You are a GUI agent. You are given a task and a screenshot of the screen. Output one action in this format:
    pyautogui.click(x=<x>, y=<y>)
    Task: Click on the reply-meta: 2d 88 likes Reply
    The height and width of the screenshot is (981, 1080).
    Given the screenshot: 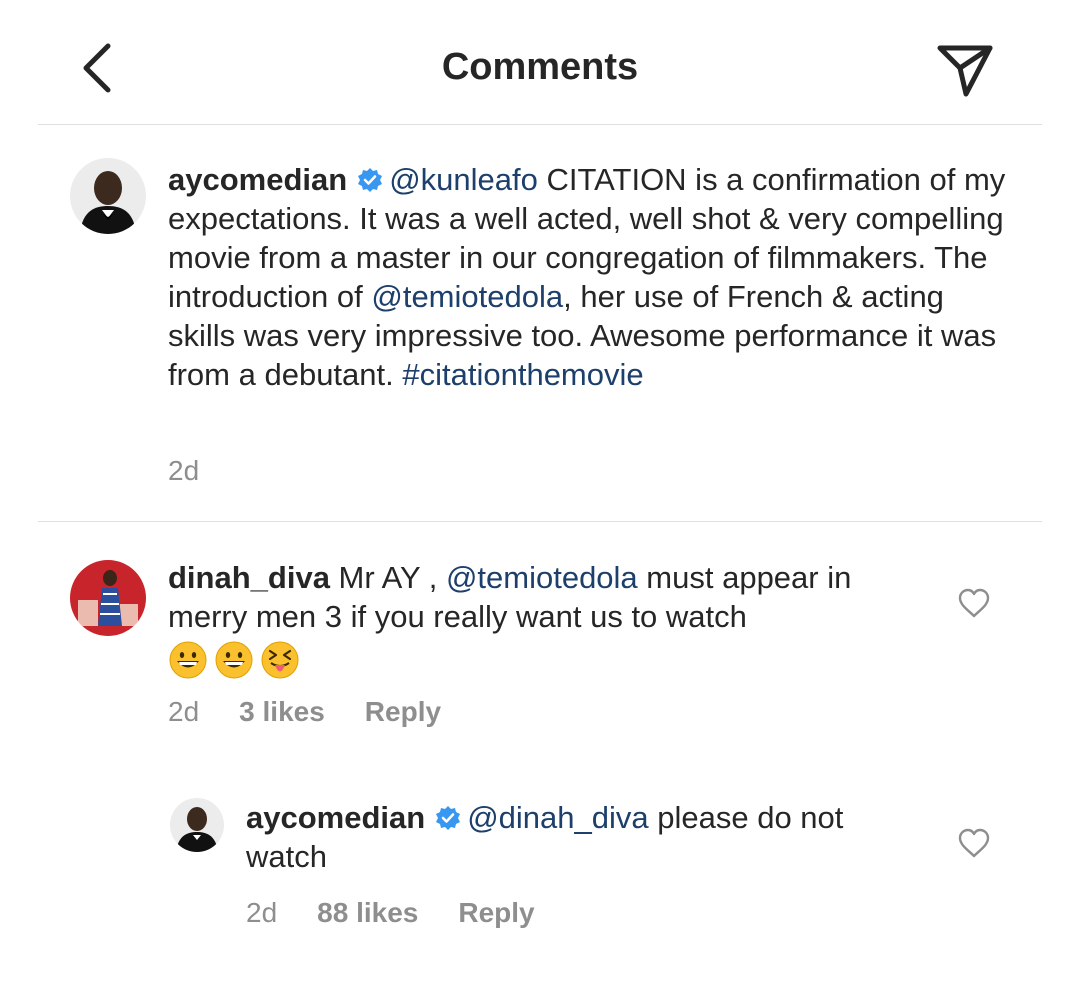 What is the action you would take?
    pyautogui.click(x=390, y=913)
    